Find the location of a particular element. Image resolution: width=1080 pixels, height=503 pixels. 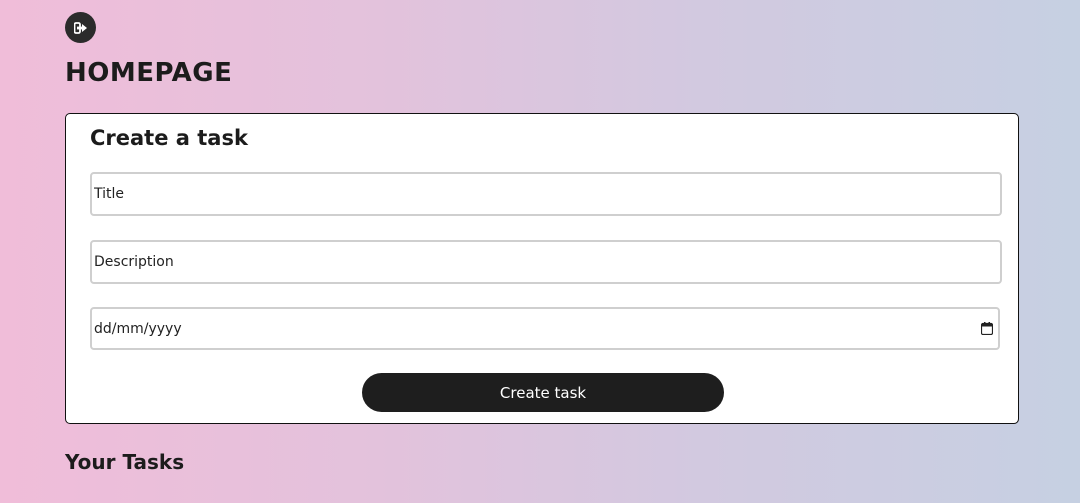

logout-icon is located at coordinates (80, 27).